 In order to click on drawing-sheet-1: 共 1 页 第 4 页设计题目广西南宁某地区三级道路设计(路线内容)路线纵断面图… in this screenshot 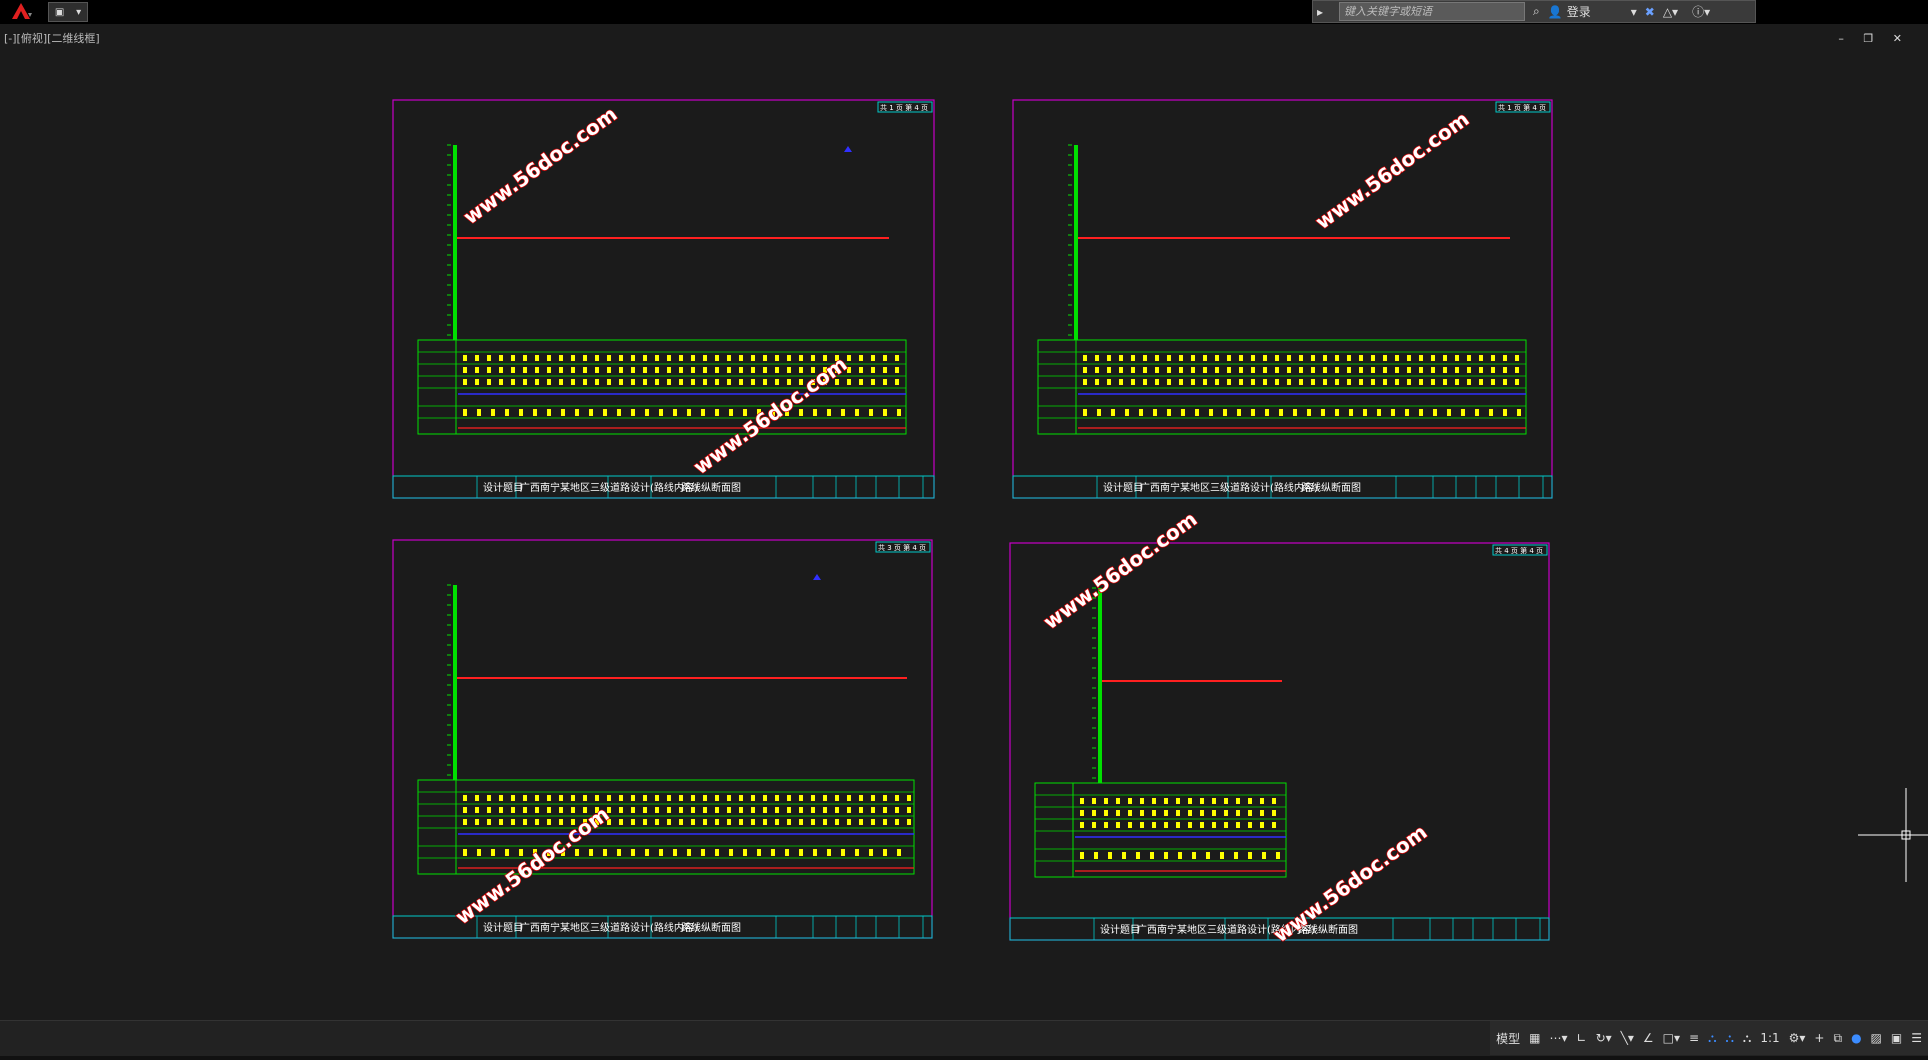, I will do `click(663, 299)`.